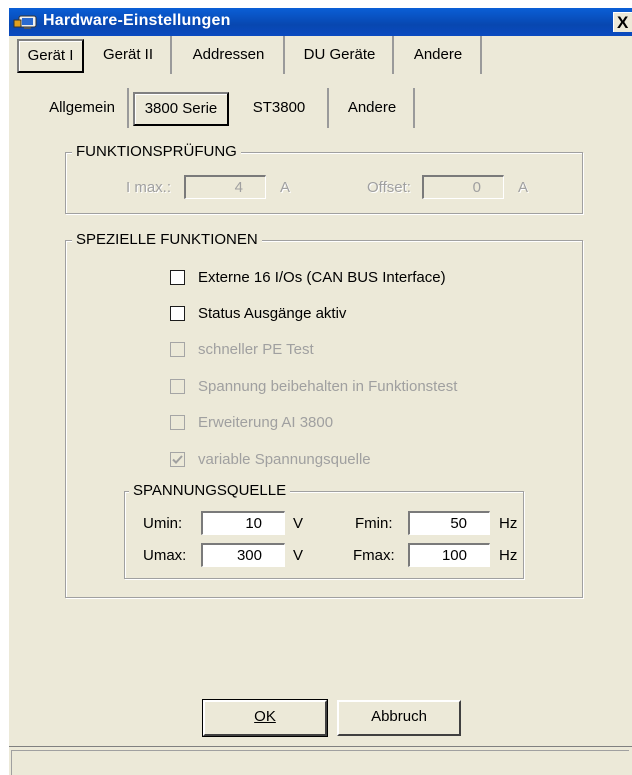 The height and width of the screenshot is (775, 632). What do you see at coordinates (243, 555) in the screenshot?
I see `umax-field: 300` at bounding box center [243, 555].